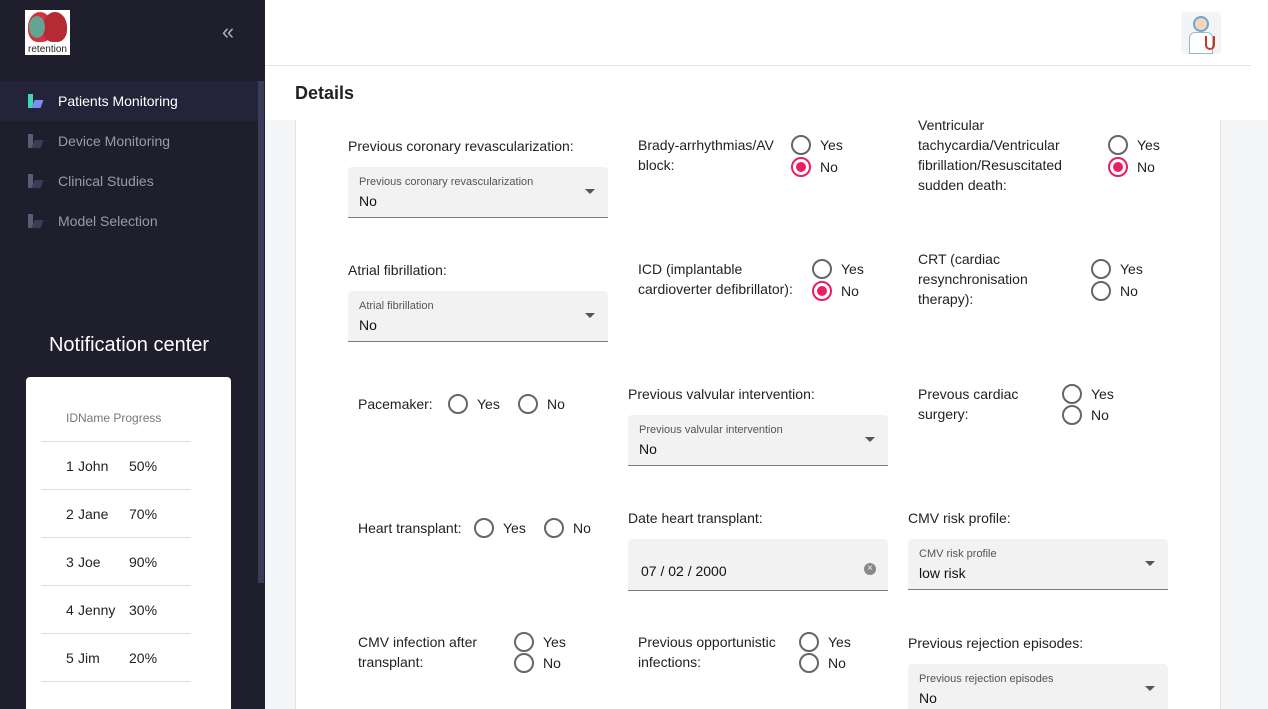 This screenshot has width=1268, height=709. What do you see at coordinates (968, 404) in the screenshot?
I see `cardiac-surgery-label: Prevous cardiac surgery:` at bounding box center [968, 404].